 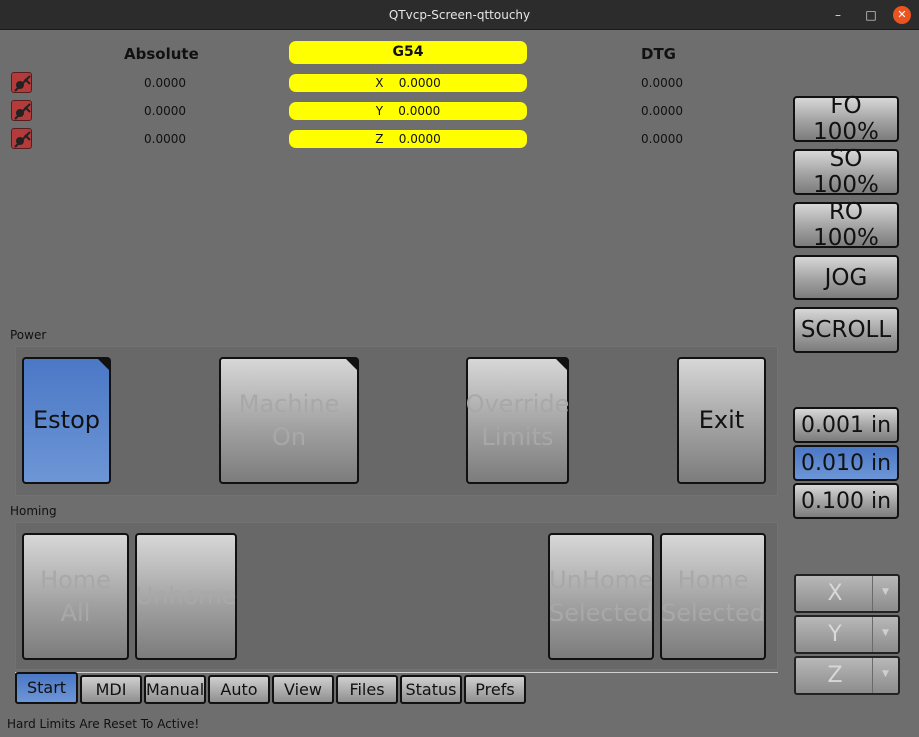 I want to click on increment-0-001-button: 0.001 in, so click(x=846, y=425).